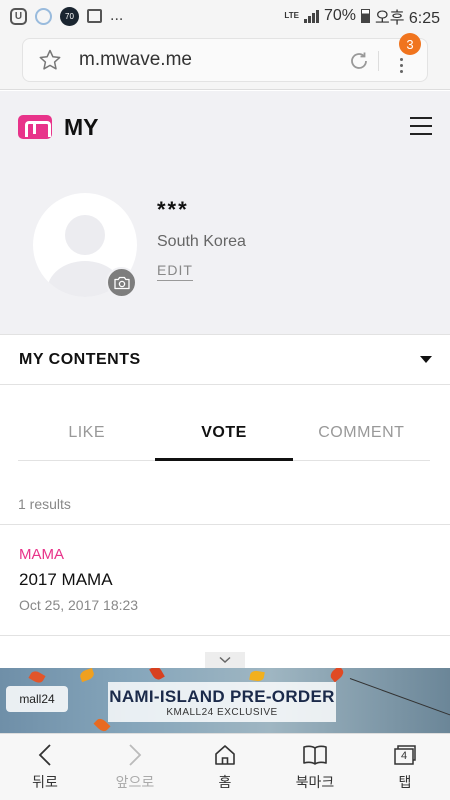  I want to click on bookmark-icon, so click(315, 755).